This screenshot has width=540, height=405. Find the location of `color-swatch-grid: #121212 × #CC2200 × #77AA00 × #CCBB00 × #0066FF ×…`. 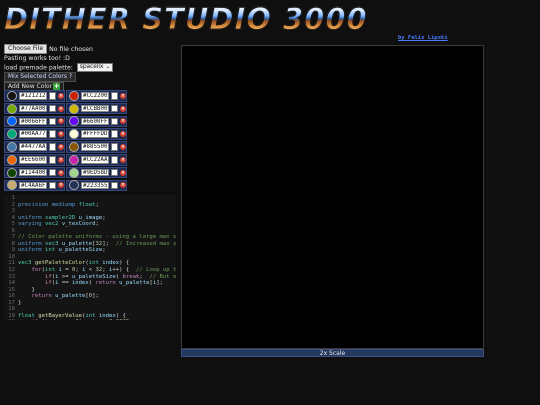

color-swatch-grid: #121212 × #CC2200 × #77AA00 × #CCBB00 × #0066FF ×… is located at coordinates (66, 141).